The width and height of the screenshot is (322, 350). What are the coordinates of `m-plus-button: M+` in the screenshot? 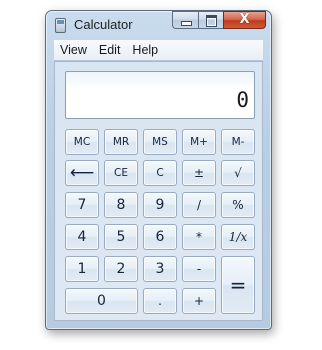 It's located at (199, 142).